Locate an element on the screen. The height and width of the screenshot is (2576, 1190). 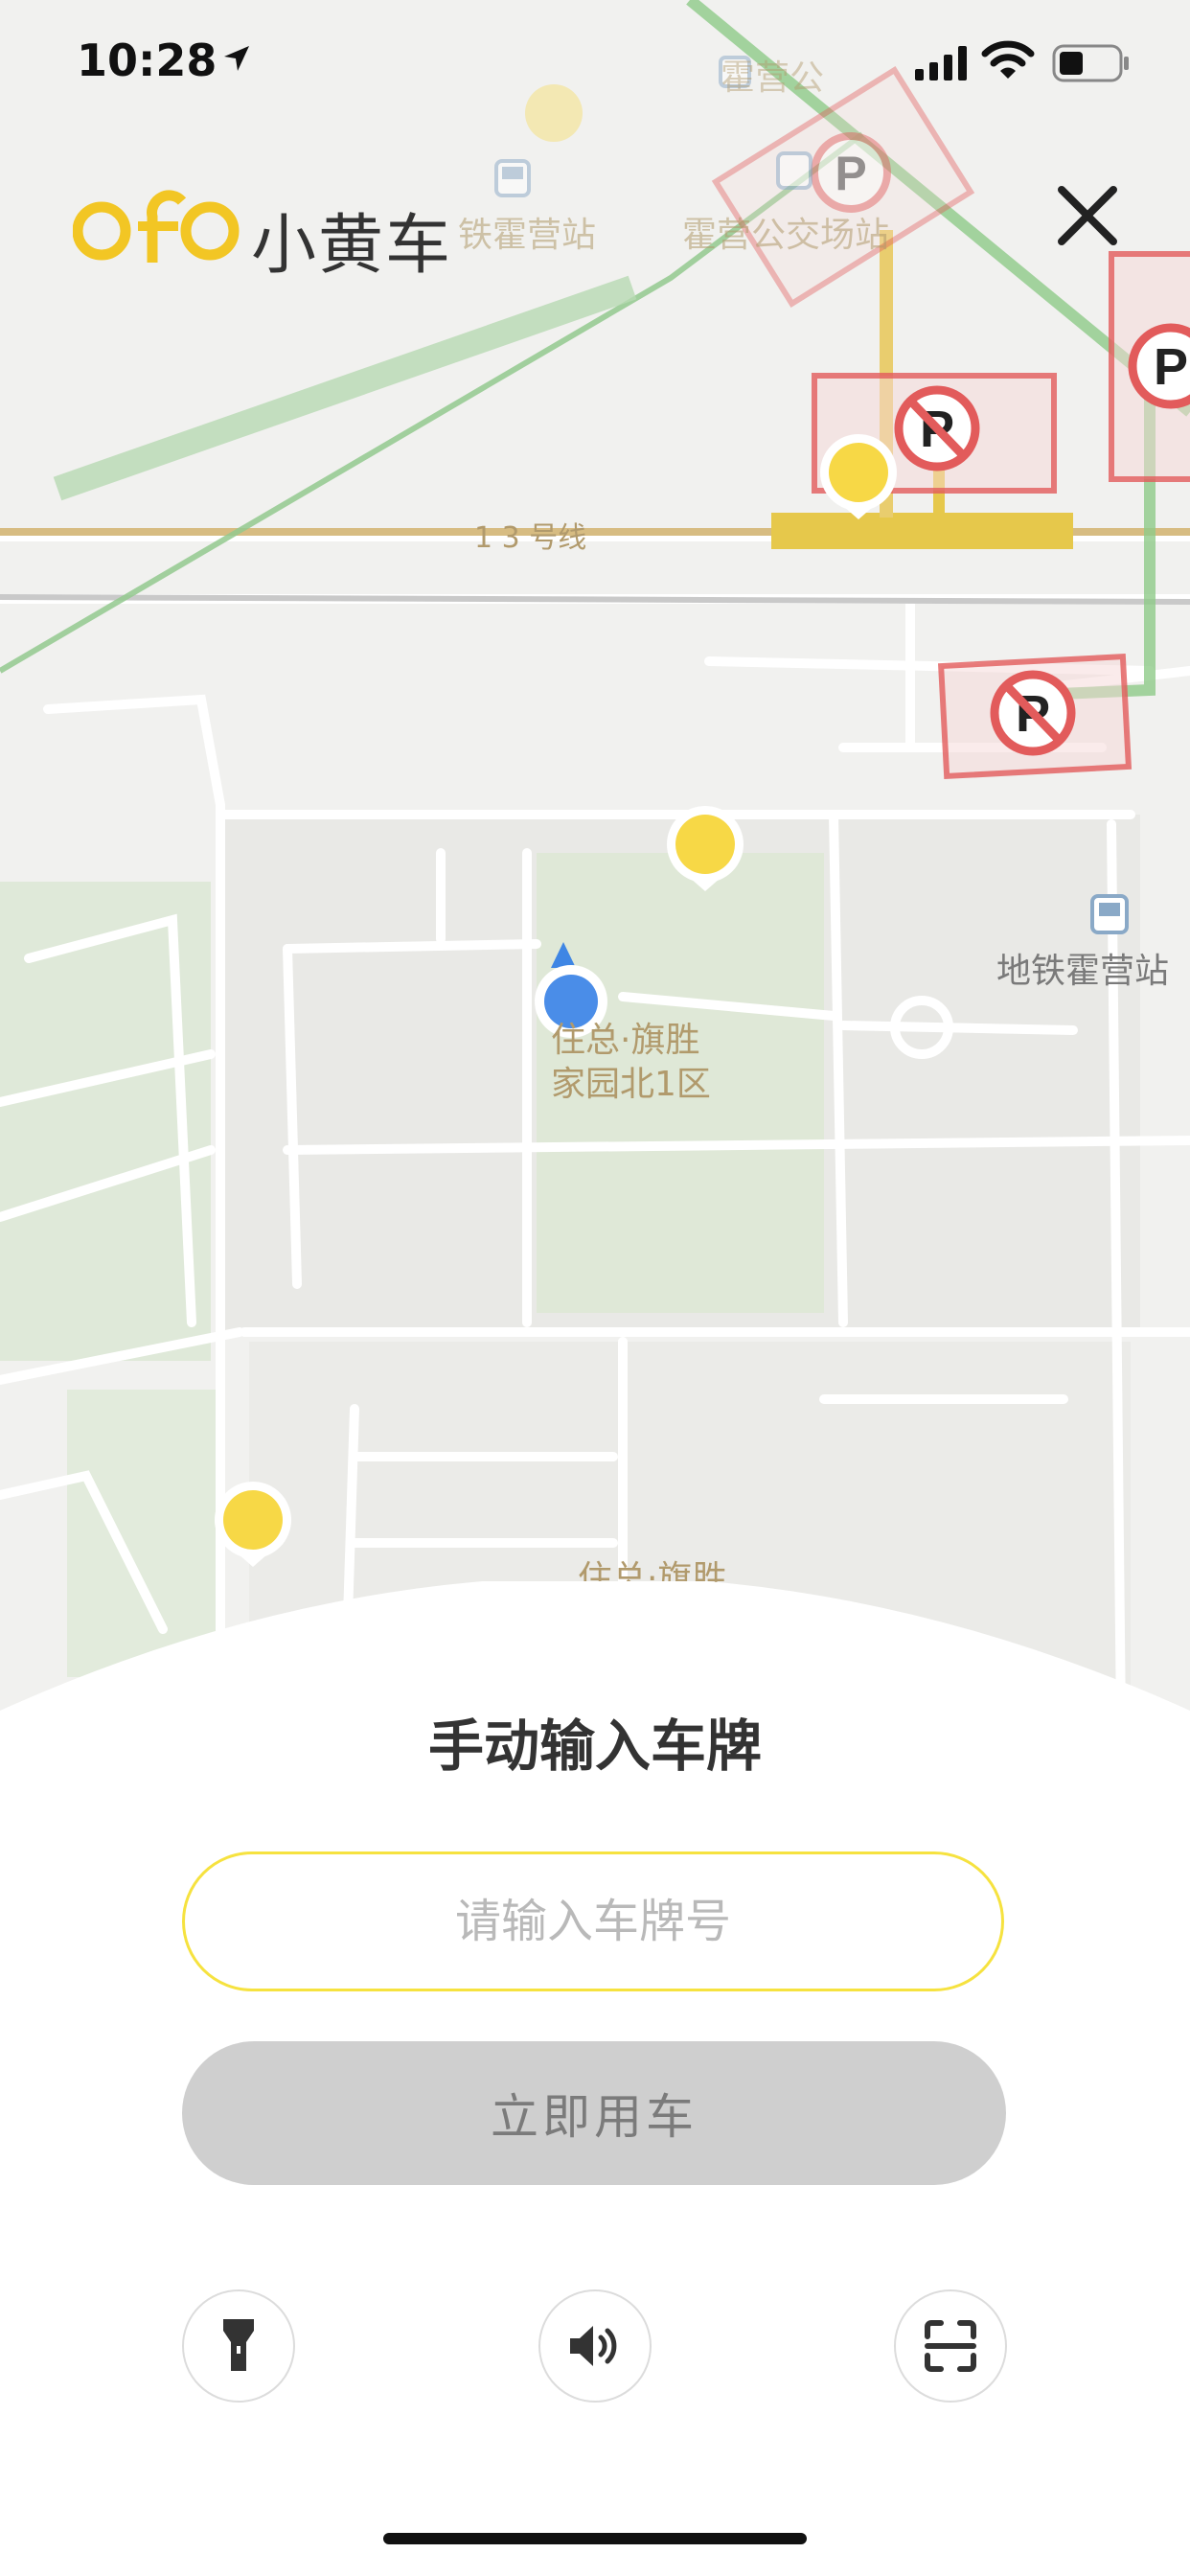
brand-name: 小黄车 is located at coordinates (352, 246).